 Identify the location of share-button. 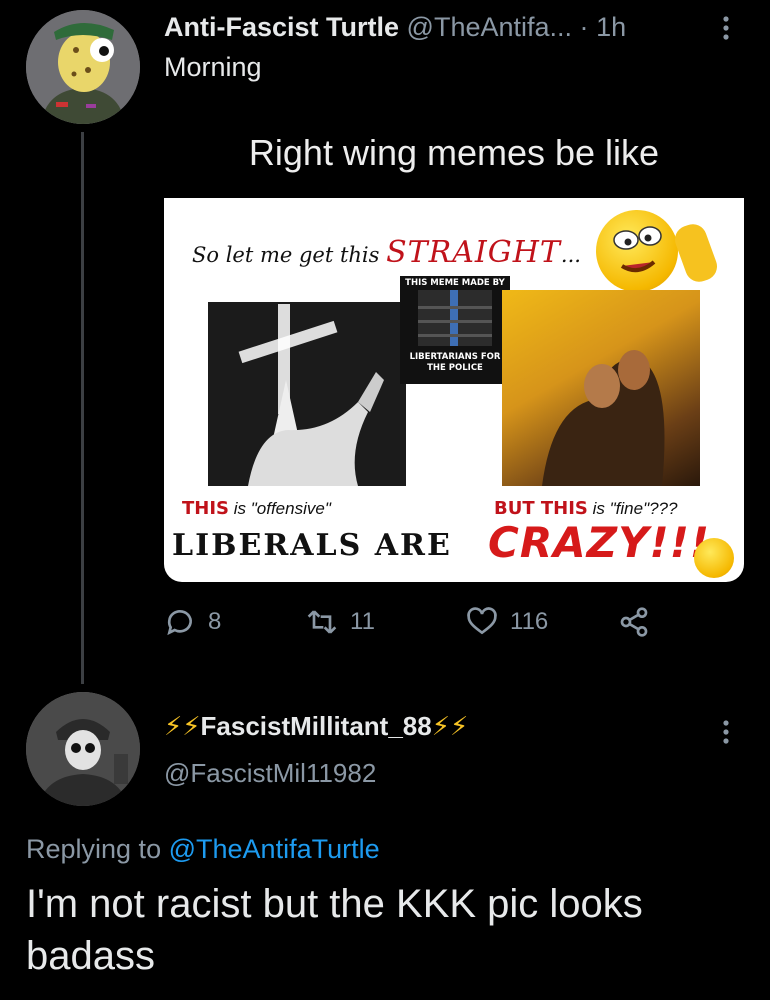
(640, 622).